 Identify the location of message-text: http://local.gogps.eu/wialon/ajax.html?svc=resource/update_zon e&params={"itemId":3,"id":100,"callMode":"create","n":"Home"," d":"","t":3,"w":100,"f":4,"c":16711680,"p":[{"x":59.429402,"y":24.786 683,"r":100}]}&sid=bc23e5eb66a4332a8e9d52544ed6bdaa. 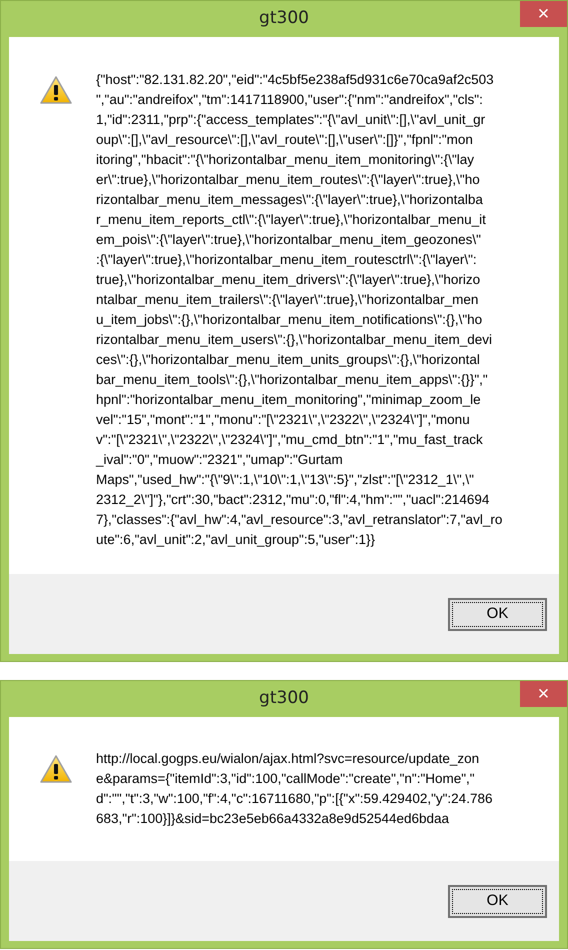
(294, 789).